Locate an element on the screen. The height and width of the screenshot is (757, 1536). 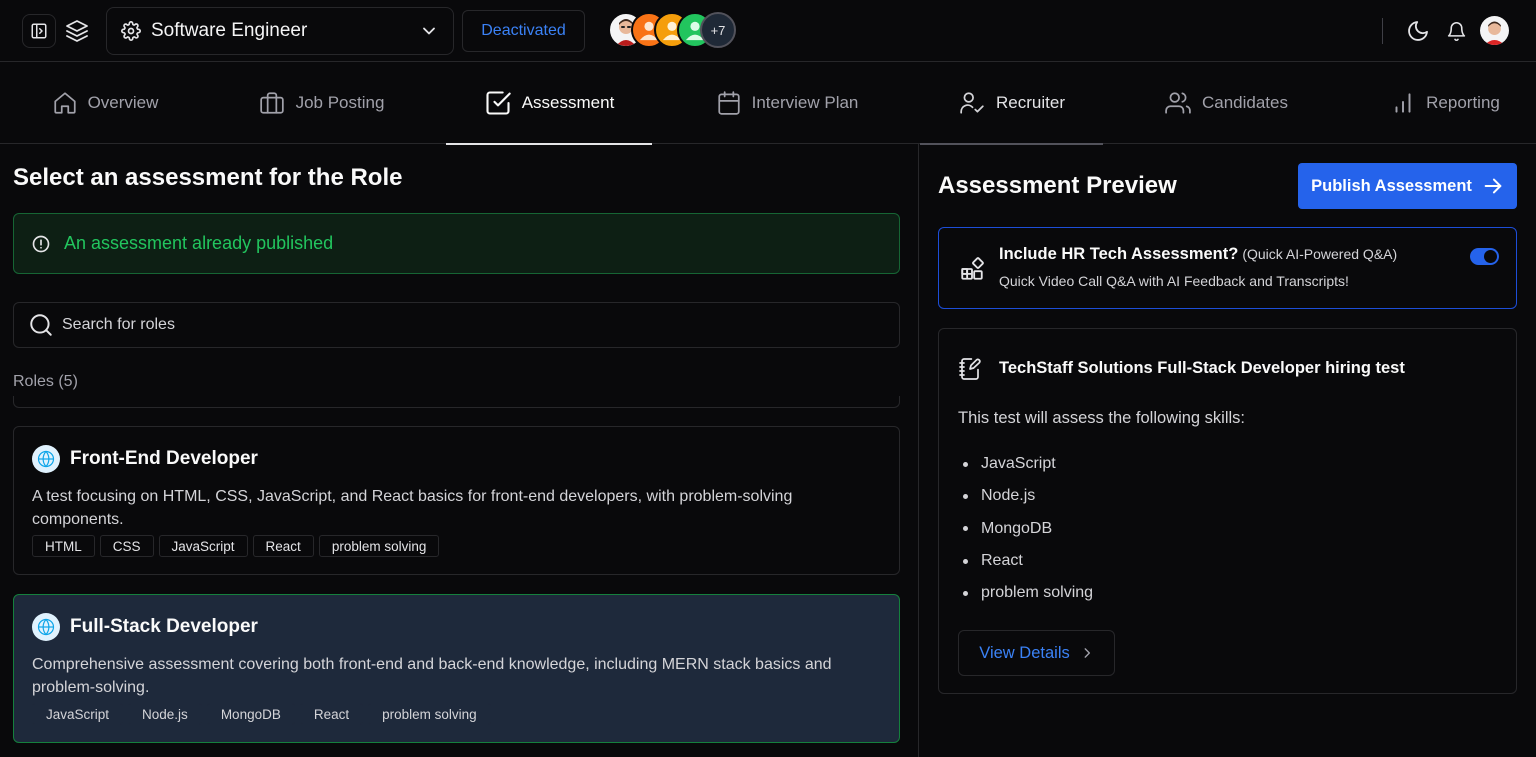
divider is located at coordinates (1382, 31).